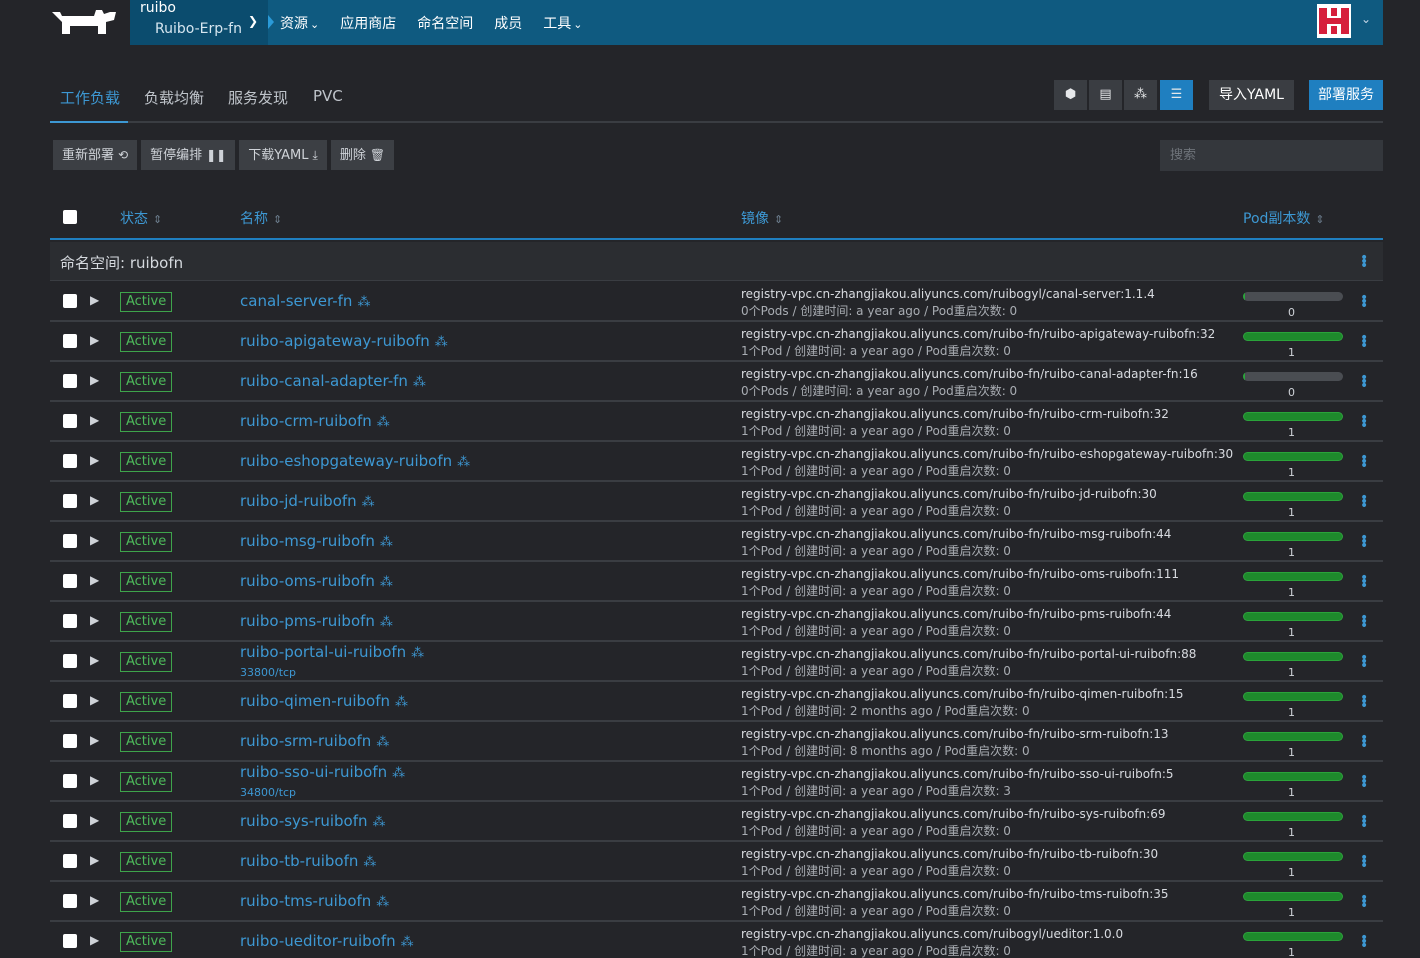 This screenshot has height=958, width=1420. What do you see at coordinates (314, 901) in the screenshot?
I see `workload-name-link: ruibo-tms-ruibofn ⁂` at bounding box center [314, 901].